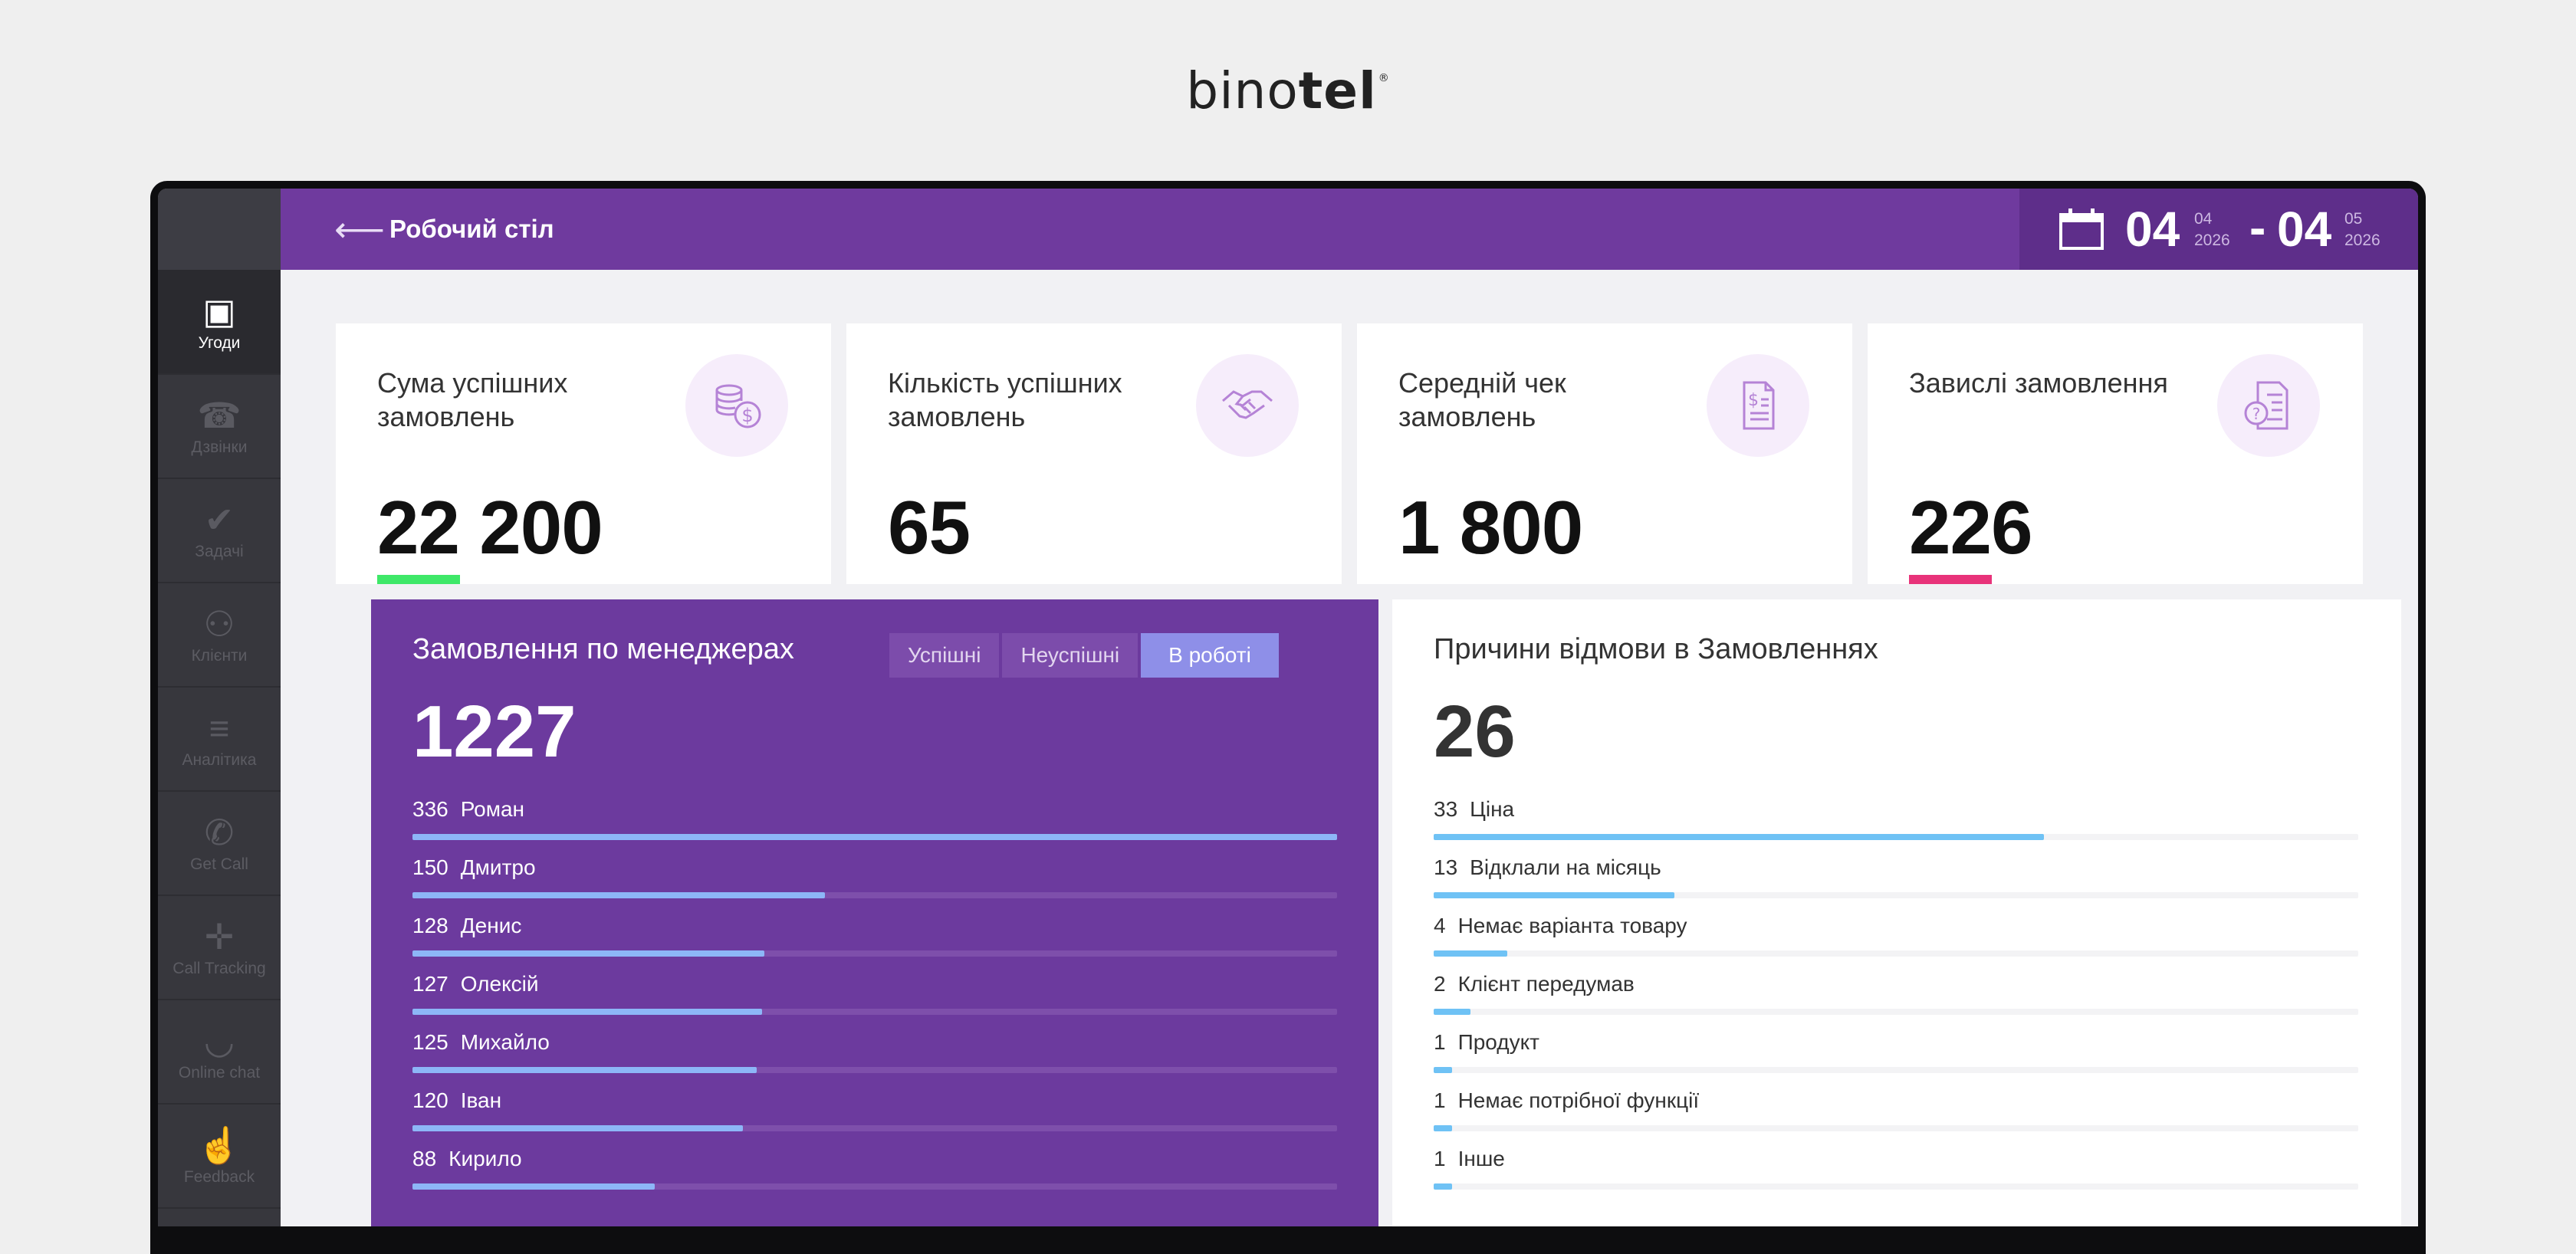 The image size is (2576, 1254). I want to click on list-item-name: Денис, so click(491, 925).